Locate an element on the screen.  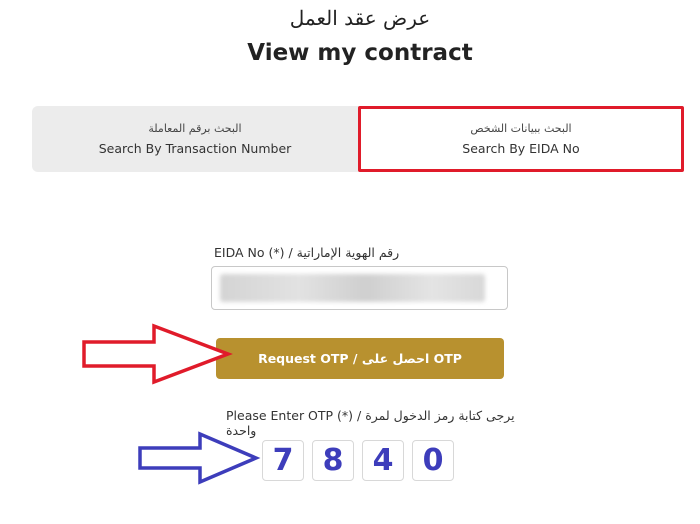
otp-digit-input: 0 is located at coordinates (433, 460).